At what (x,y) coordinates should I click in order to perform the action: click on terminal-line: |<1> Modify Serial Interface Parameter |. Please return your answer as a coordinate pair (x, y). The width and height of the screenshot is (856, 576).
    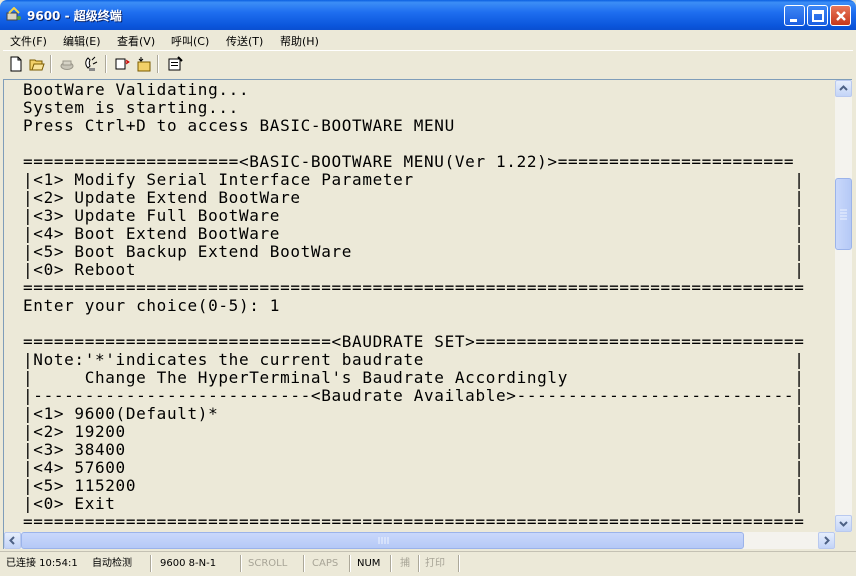
    Looking at the image, I should click on (414, 179).